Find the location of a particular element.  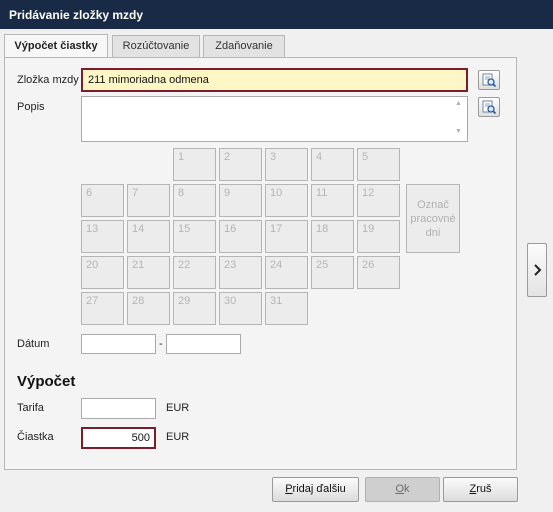

calendar-day: 19 is located at coordinates (378, 236).